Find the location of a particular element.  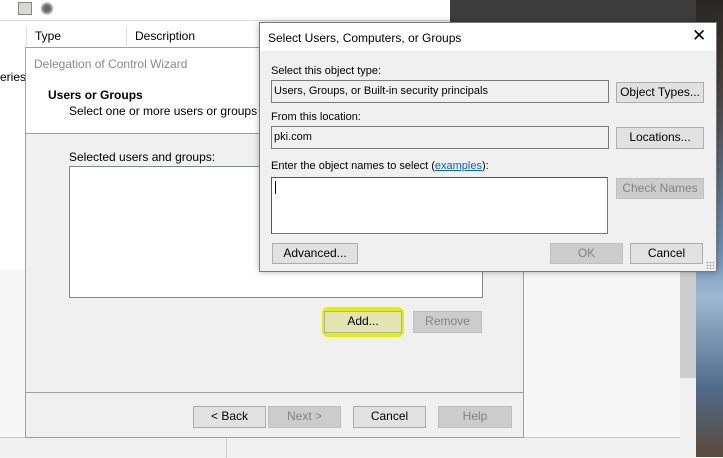

check-names-button: Check Names is located at coordinates (660, 188).